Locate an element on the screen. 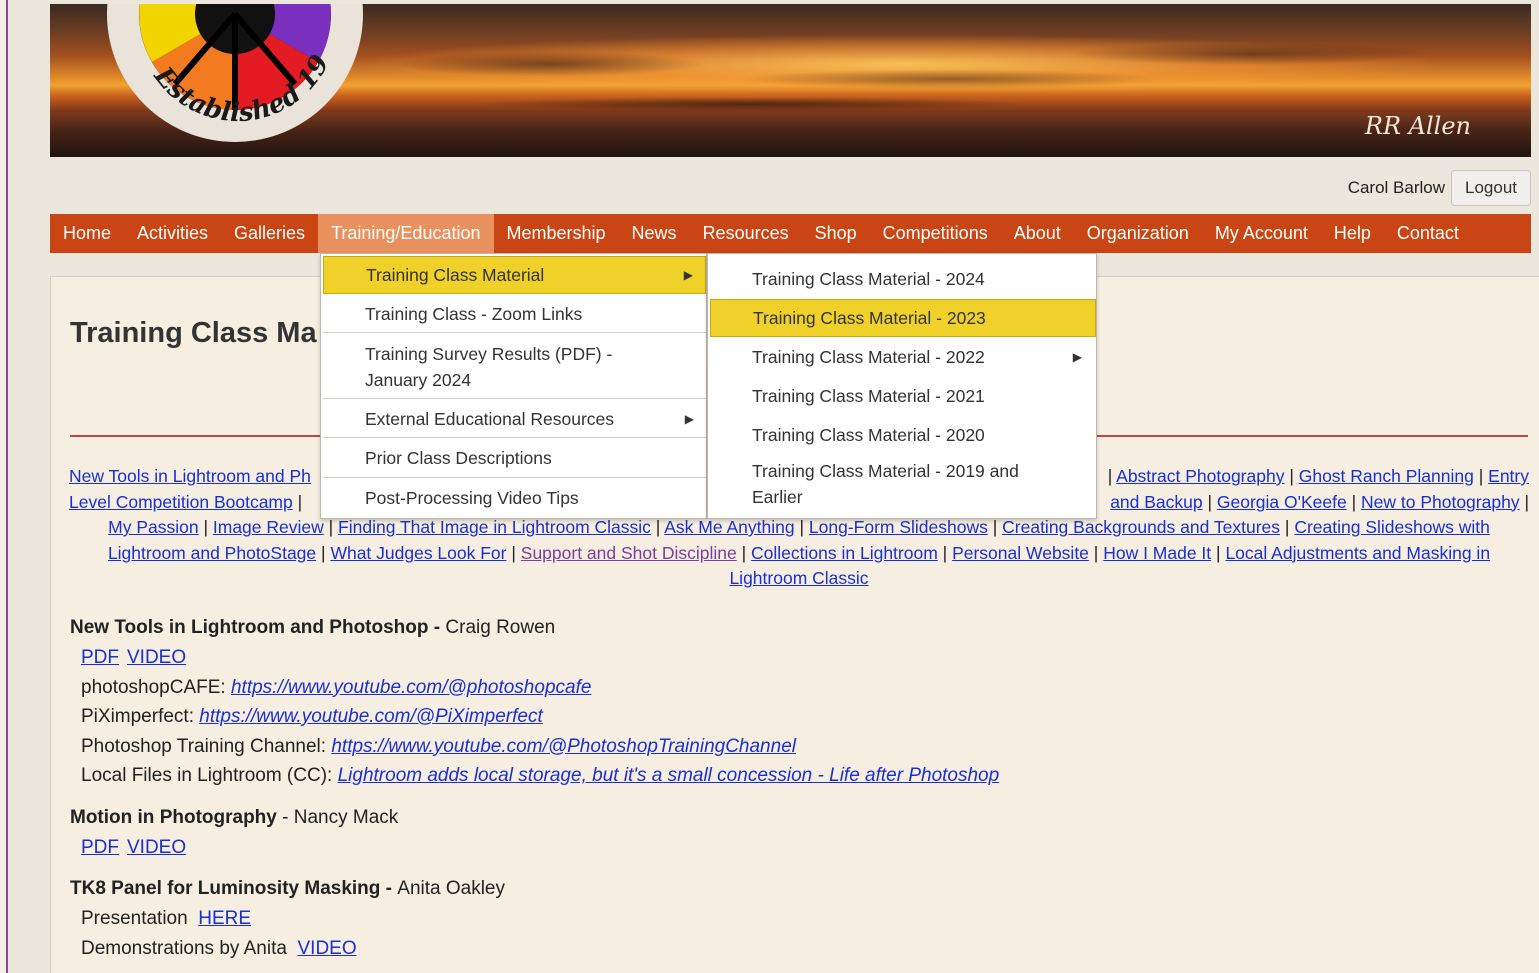  nav-resources: Resources is located at coordinates (746, 233).